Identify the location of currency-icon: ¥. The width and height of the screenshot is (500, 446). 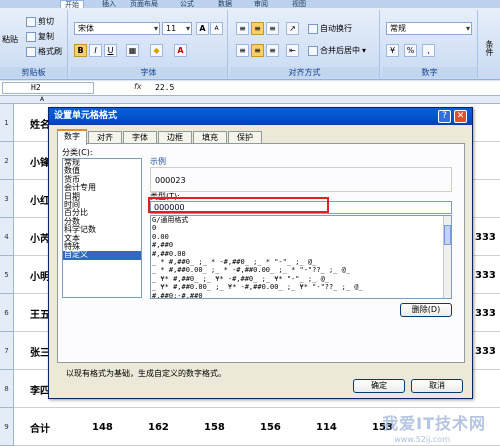
(392, 50).